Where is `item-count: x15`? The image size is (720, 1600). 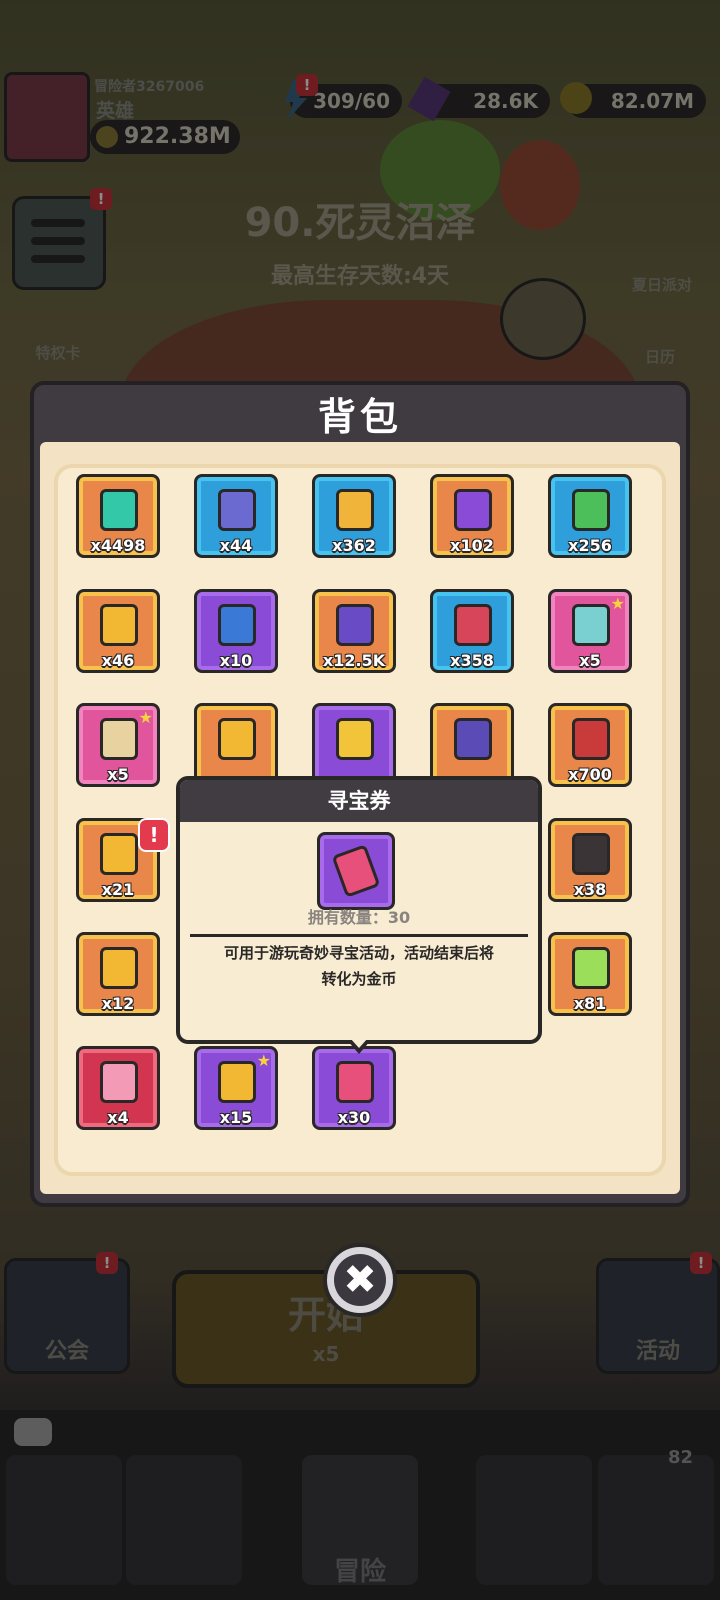
item-count: x15 is located at coordinates (236, 1117).